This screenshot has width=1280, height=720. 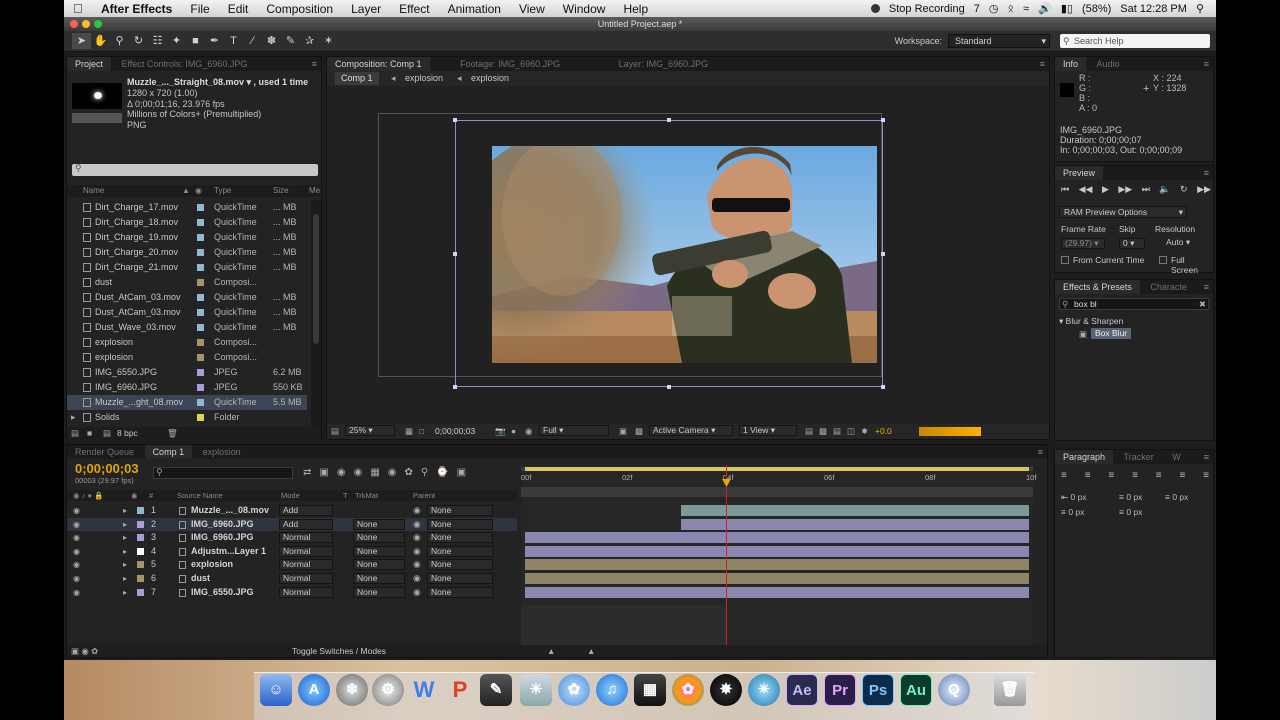 What do you see at coordinates (81, 41) in the screenshot?
I see `selection-tool-icon: ➤` at bounding box center [81, 41].